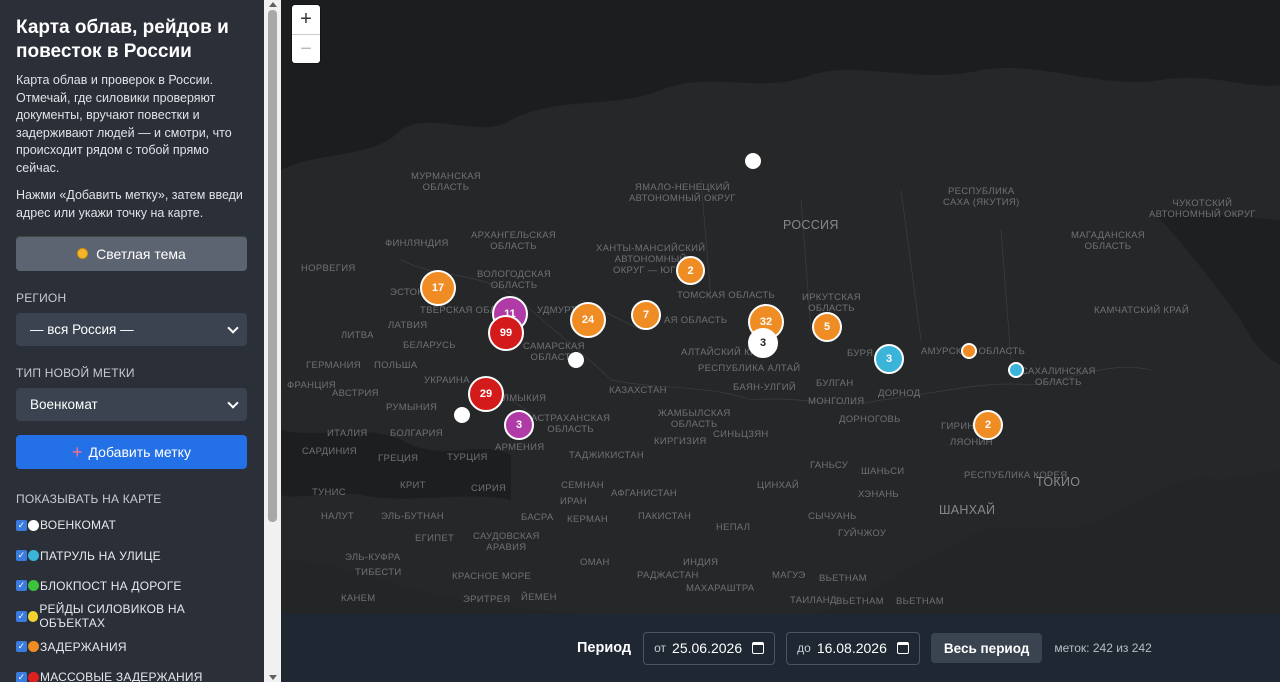 The height and width of the screenshot is (682, 1280). I want to click on map-label: ПАКИСТАН, so click(665, 516).